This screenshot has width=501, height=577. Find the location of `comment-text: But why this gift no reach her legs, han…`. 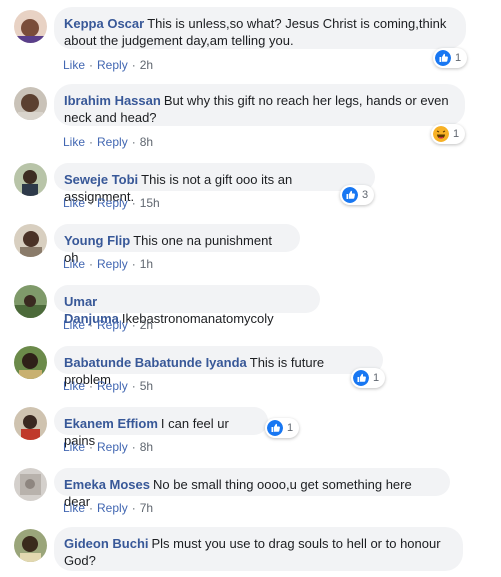

comment-text: But why this gift no reach her legs, han… is located at coordinates (306, 100).